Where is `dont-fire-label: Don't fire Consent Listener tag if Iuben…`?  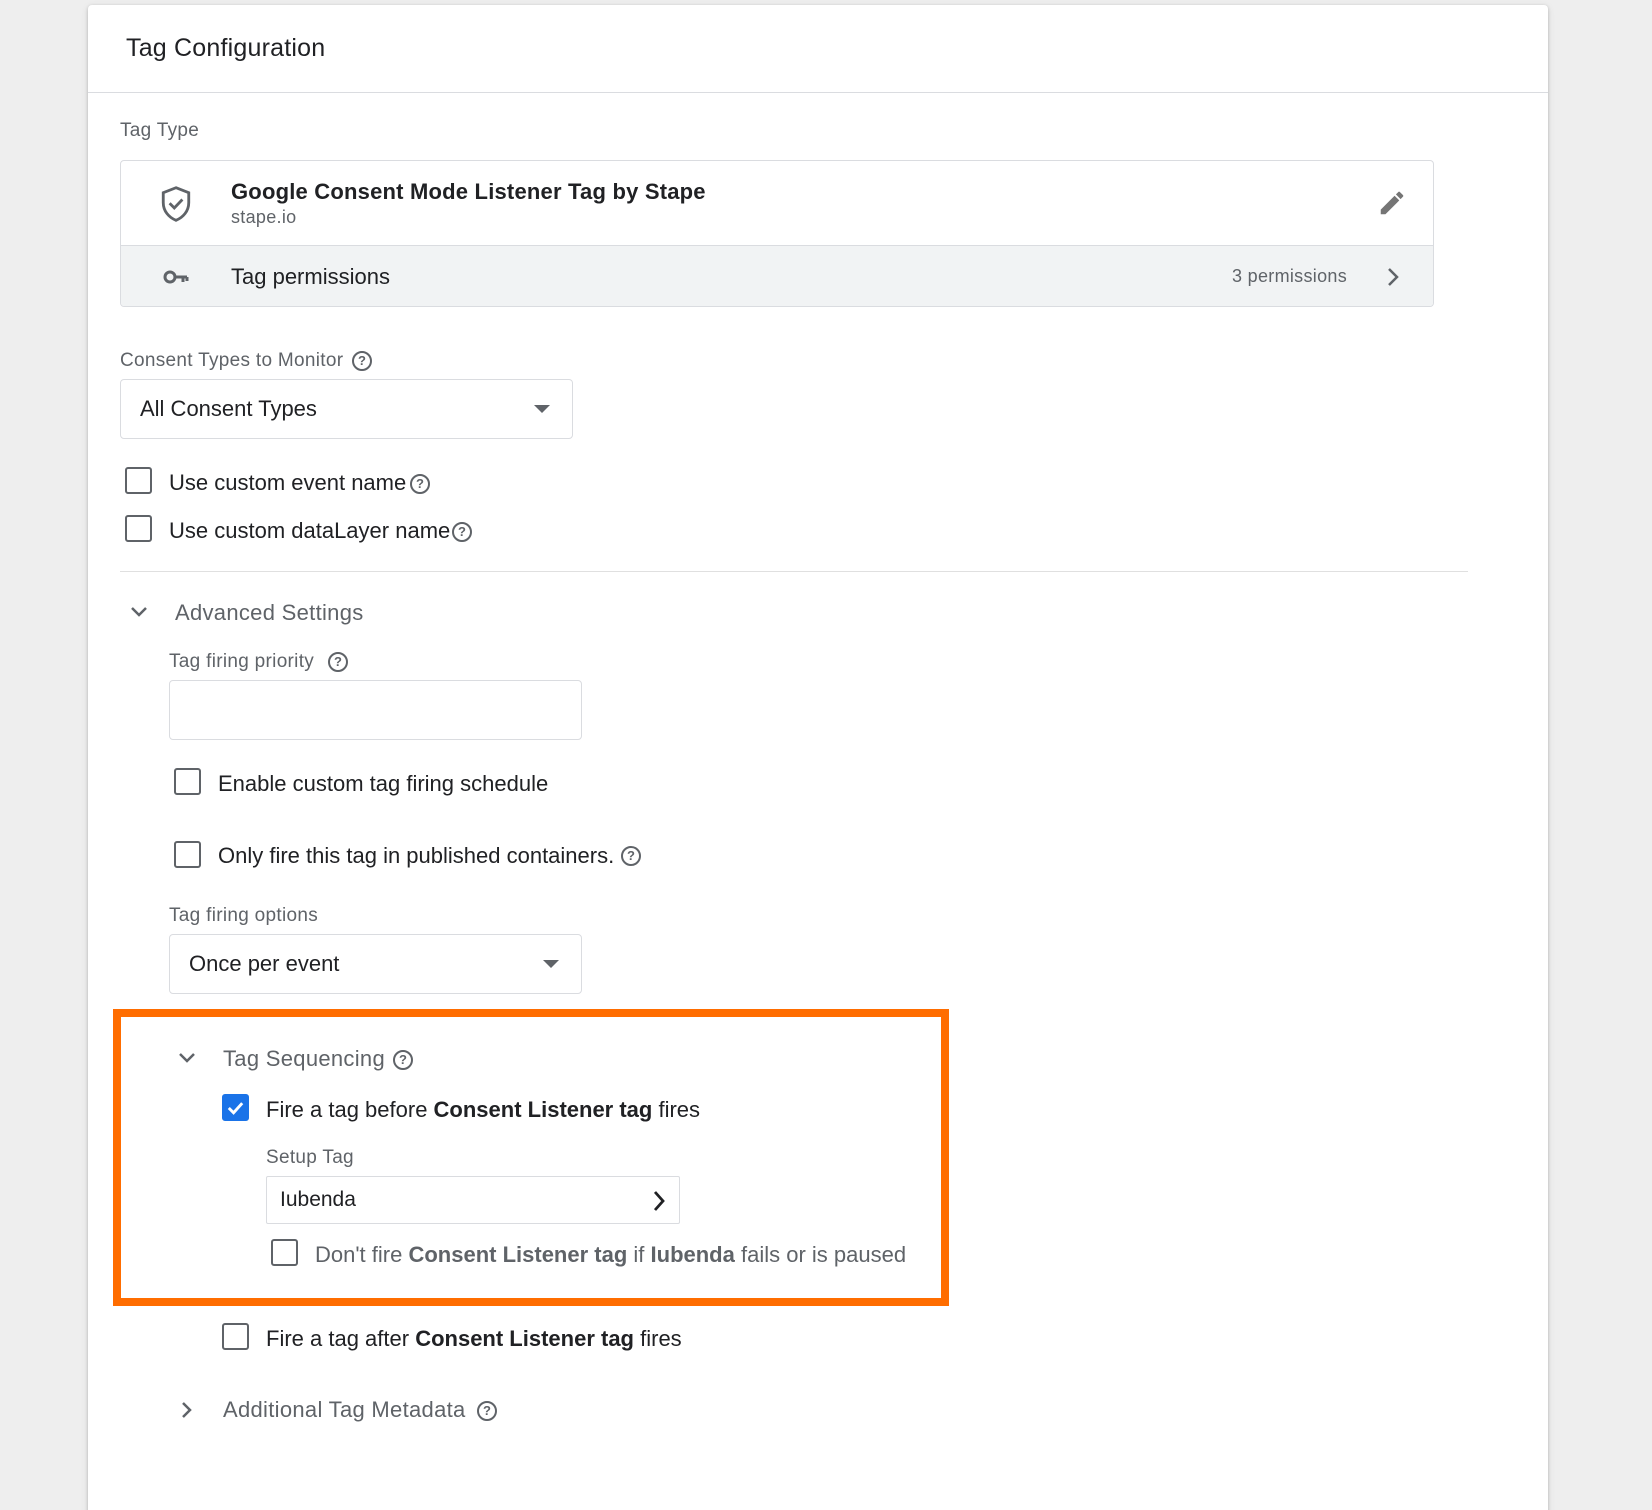
dont-fire-label: Don't fire Consent Listener tag if Iuben… is located at coordinates (610, 1255).